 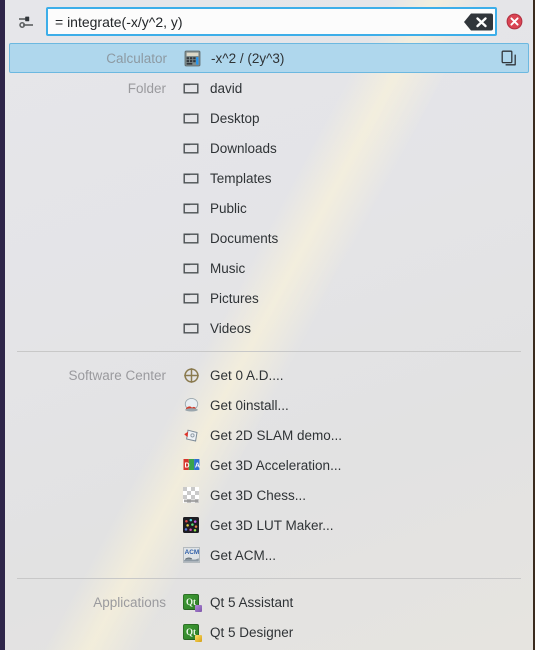 I want to click on result-label: Videos, so click(x=231, y=328).